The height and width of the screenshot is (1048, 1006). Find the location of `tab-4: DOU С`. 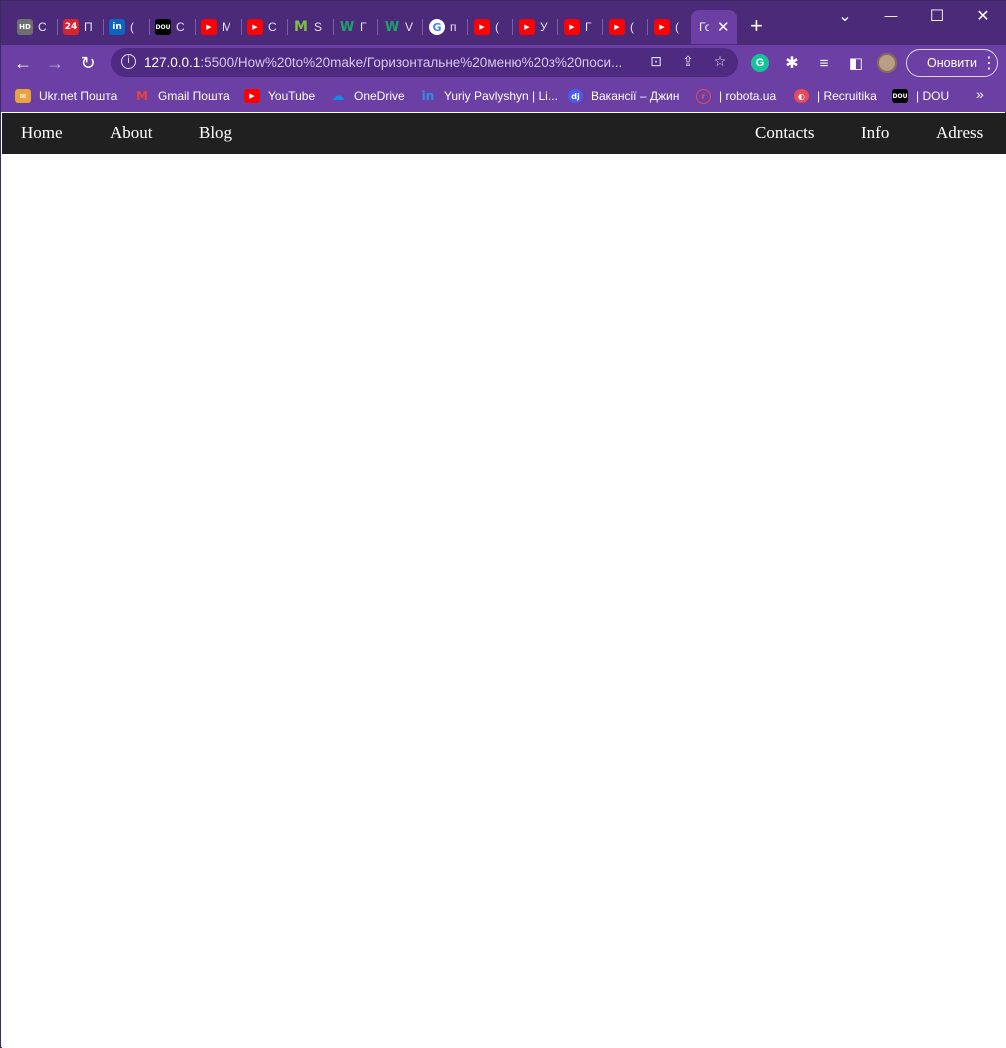

tab-4: DOU С is located at coordinates (169, 27).